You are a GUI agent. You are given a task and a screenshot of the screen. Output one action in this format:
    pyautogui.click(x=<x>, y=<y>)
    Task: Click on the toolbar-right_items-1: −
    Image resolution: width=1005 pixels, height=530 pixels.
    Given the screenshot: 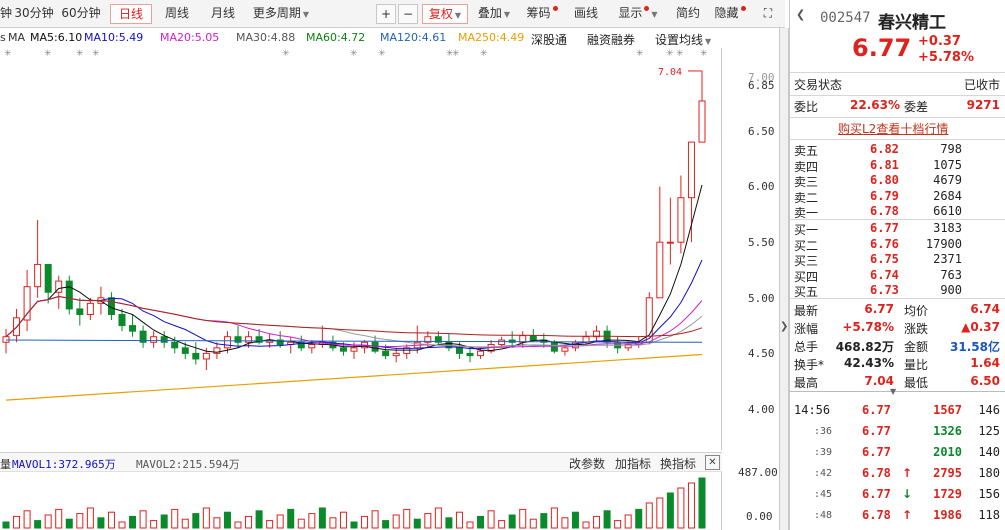 What is the action you would take?
    pyautogui.click(x=408, y=14)
    